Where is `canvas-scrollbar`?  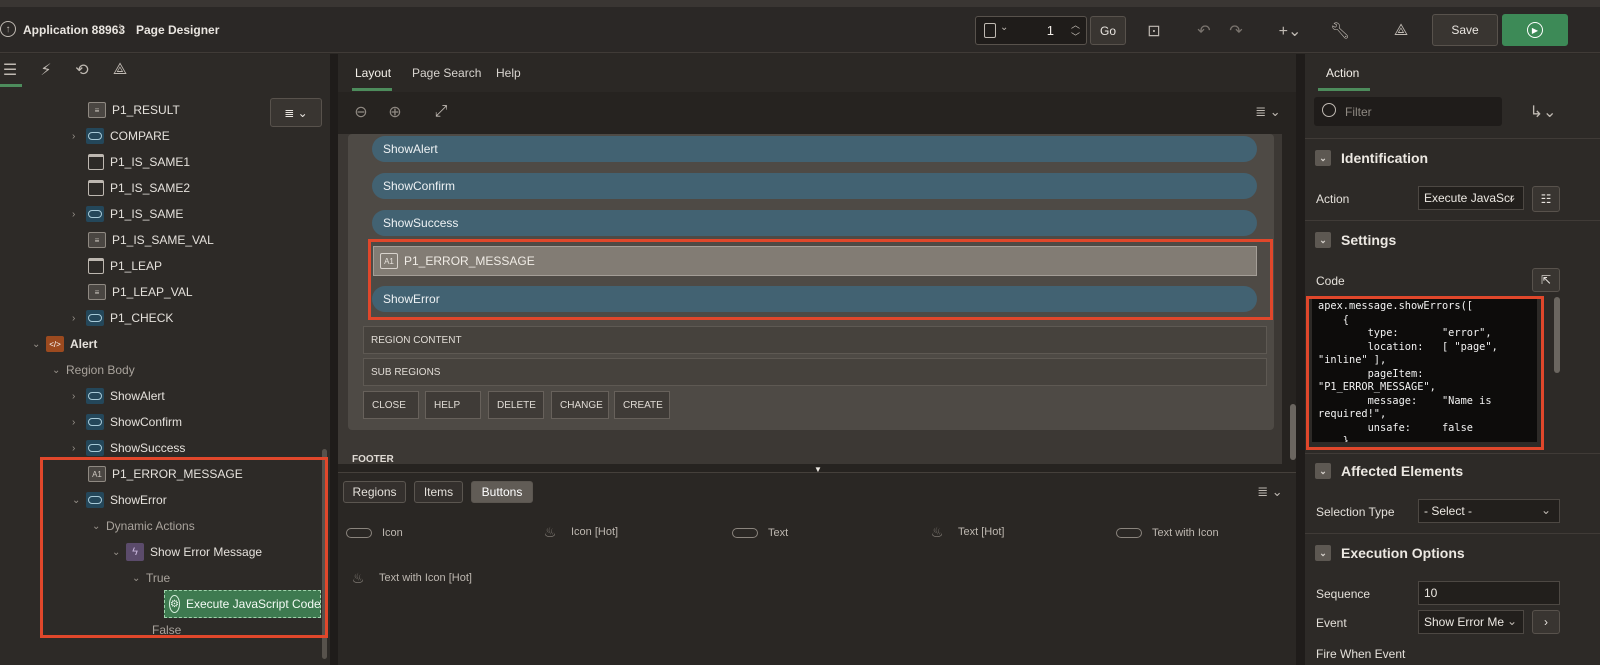 canvas-scrollbar is located at coordinates (1293, 432).